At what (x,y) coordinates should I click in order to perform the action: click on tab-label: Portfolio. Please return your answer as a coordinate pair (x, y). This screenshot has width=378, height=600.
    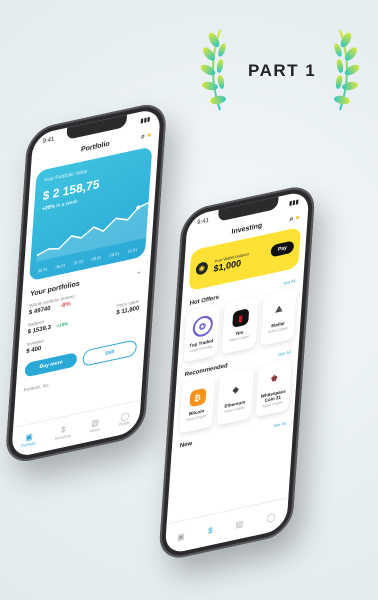
    Looking at the image, I should click on (29, 444).